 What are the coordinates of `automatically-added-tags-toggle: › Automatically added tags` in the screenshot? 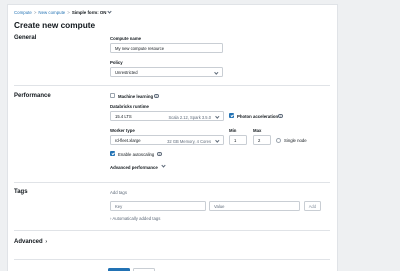 It's located at (135, 218).